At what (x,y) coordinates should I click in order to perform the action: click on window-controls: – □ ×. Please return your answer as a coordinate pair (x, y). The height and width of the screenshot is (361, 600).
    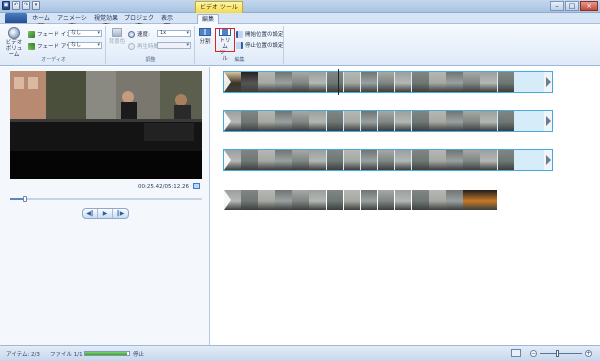
    Looking at the image, I should click on (574, 6).